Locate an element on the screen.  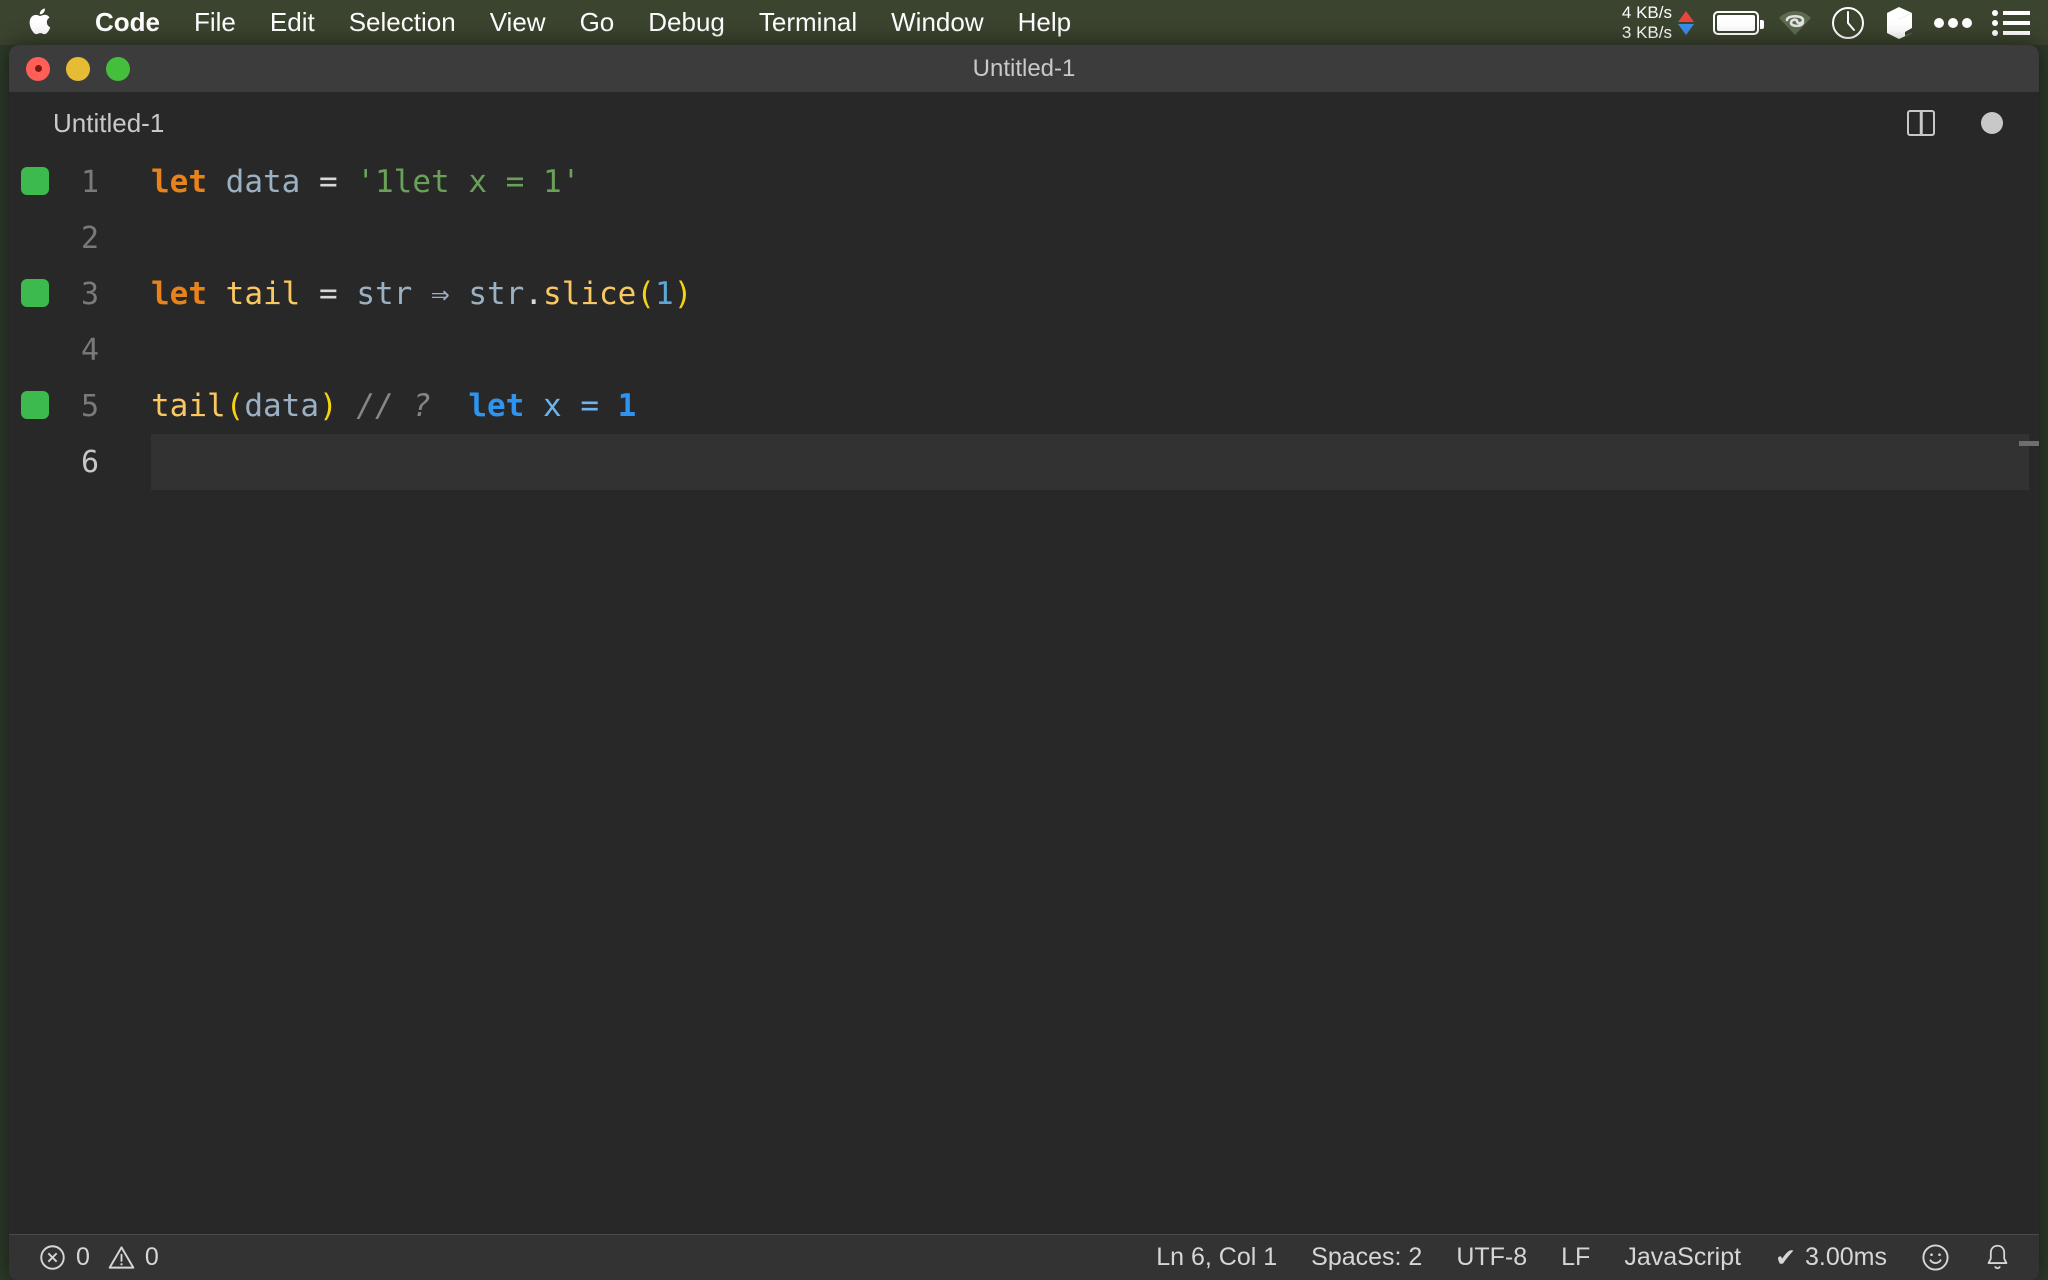
menu-item-view: View is located at coordinates (518, 22).